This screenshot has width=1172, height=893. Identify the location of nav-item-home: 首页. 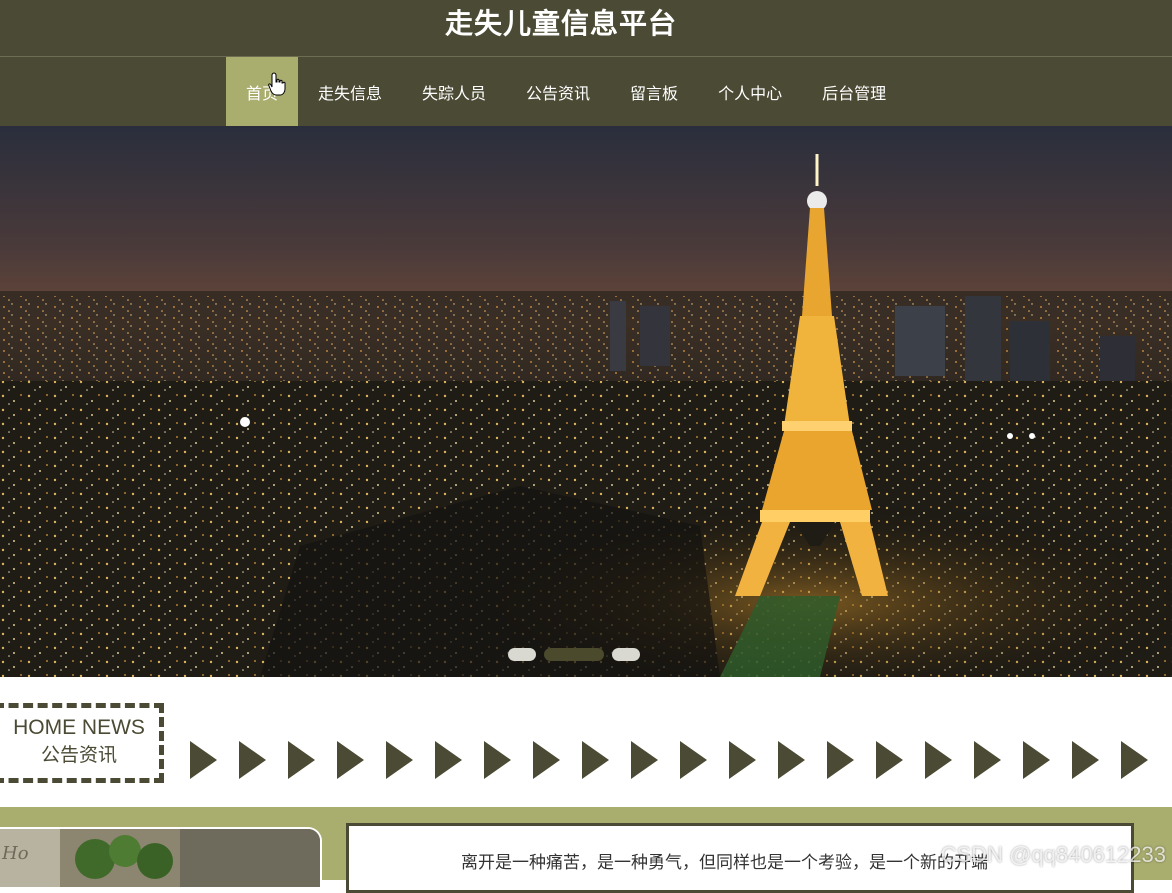
(262, 92).